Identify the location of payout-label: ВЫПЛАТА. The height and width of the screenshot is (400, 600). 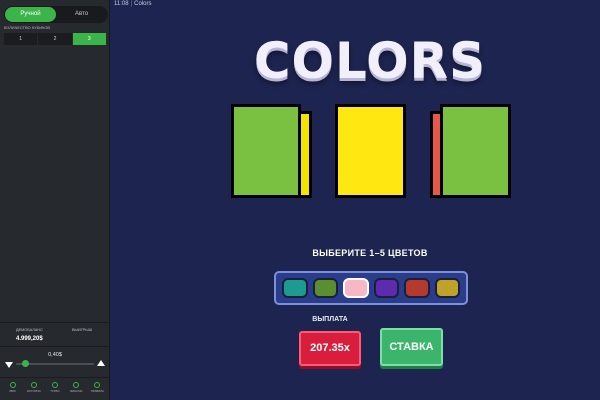
(330, 319).